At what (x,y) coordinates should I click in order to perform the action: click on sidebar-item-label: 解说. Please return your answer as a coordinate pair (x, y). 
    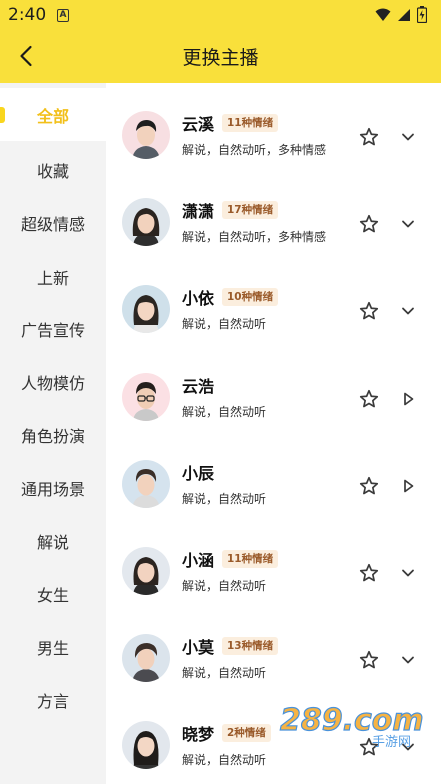
    Looking at the image, I should click on (52, 542).